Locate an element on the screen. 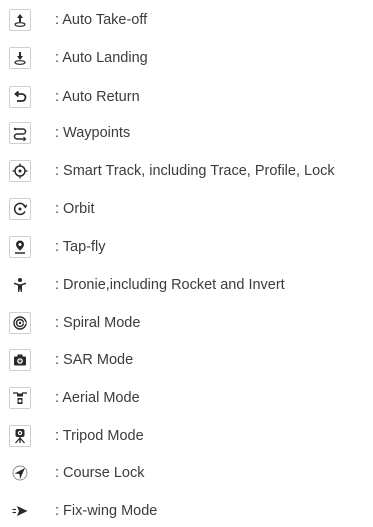  legend-row-auto-return: : Auto Return is located at coordinates (74, 97).